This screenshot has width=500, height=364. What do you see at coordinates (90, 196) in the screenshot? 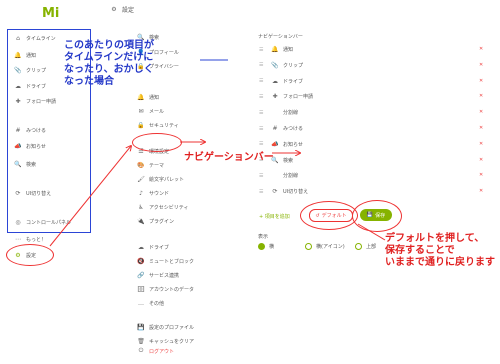
I see `arrow-settings-to-preferences` at bounding box center [90, 196].